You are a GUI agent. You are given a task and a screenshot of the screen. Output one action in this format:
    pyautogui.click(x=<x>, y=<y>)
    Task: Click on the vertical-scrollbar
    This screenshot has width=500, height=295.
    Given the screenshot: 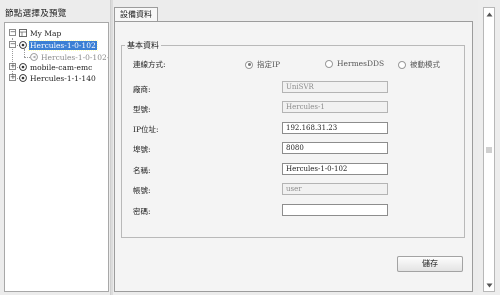 What is the action you would take?
    pyautogui.click(x=489, y=147)
    